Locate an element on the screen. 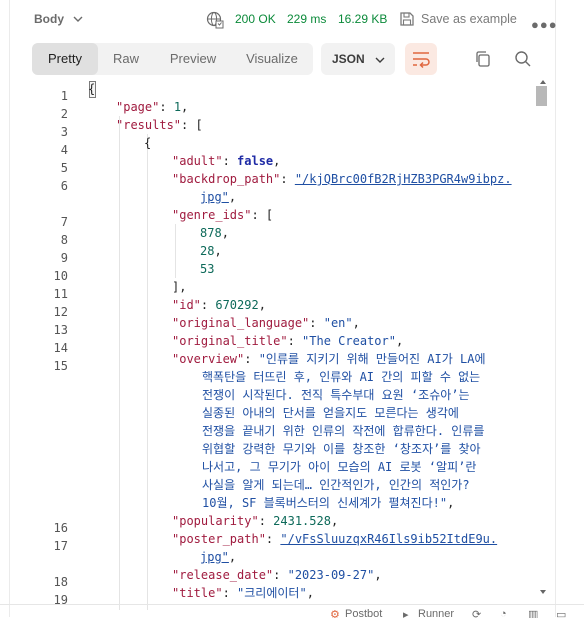 This screenshot has height=618, width=584. line-number: 5 is located at coordinates (64, 168).